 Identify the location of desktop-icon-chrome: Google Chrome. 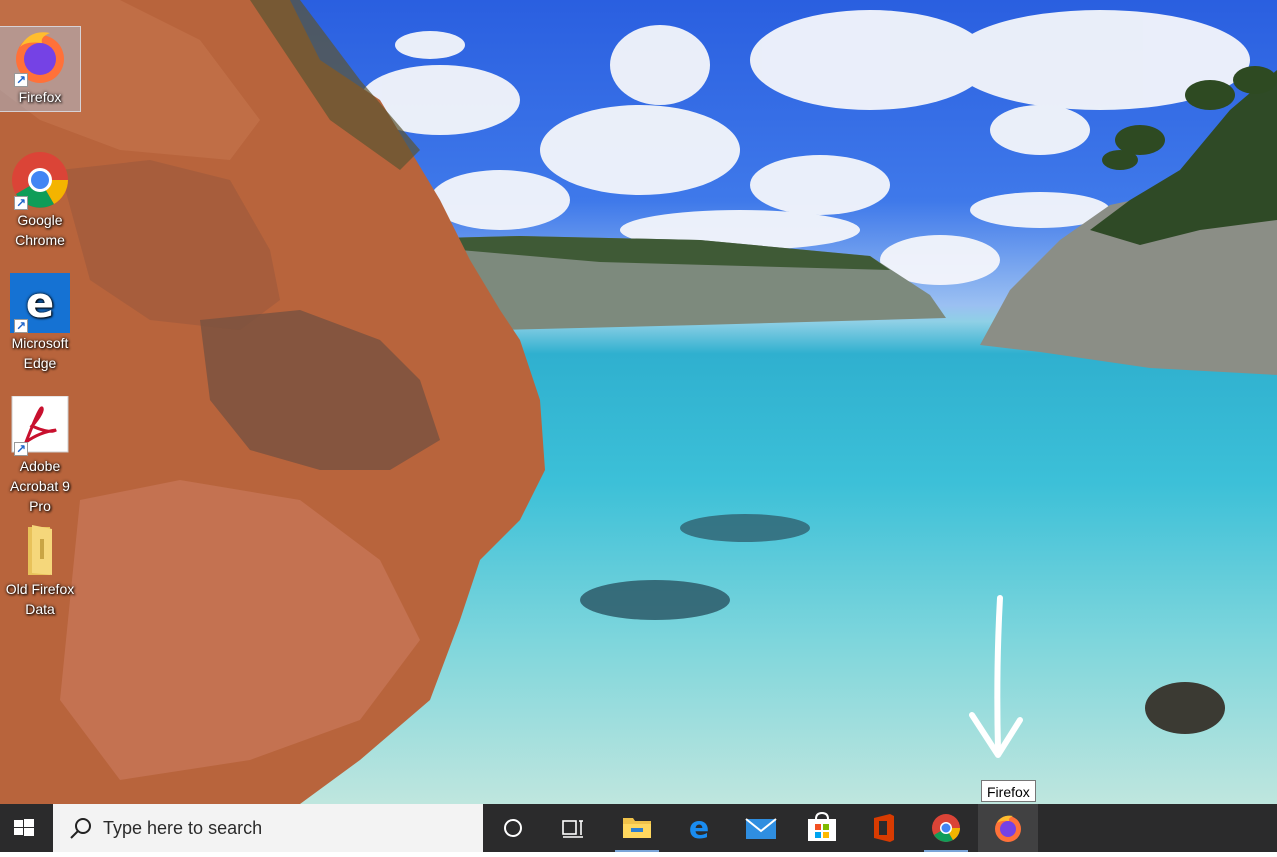
(40, 200).